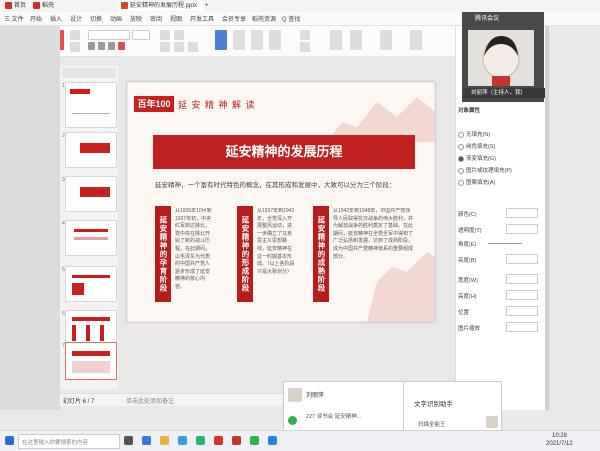 The width and height of the screenshot is (600, 451). What do you see at coordinates (477, 158) in the screenshot?
I see `fill-option-gradient: 渐变填充(G)` at bounding box center [477, 158].